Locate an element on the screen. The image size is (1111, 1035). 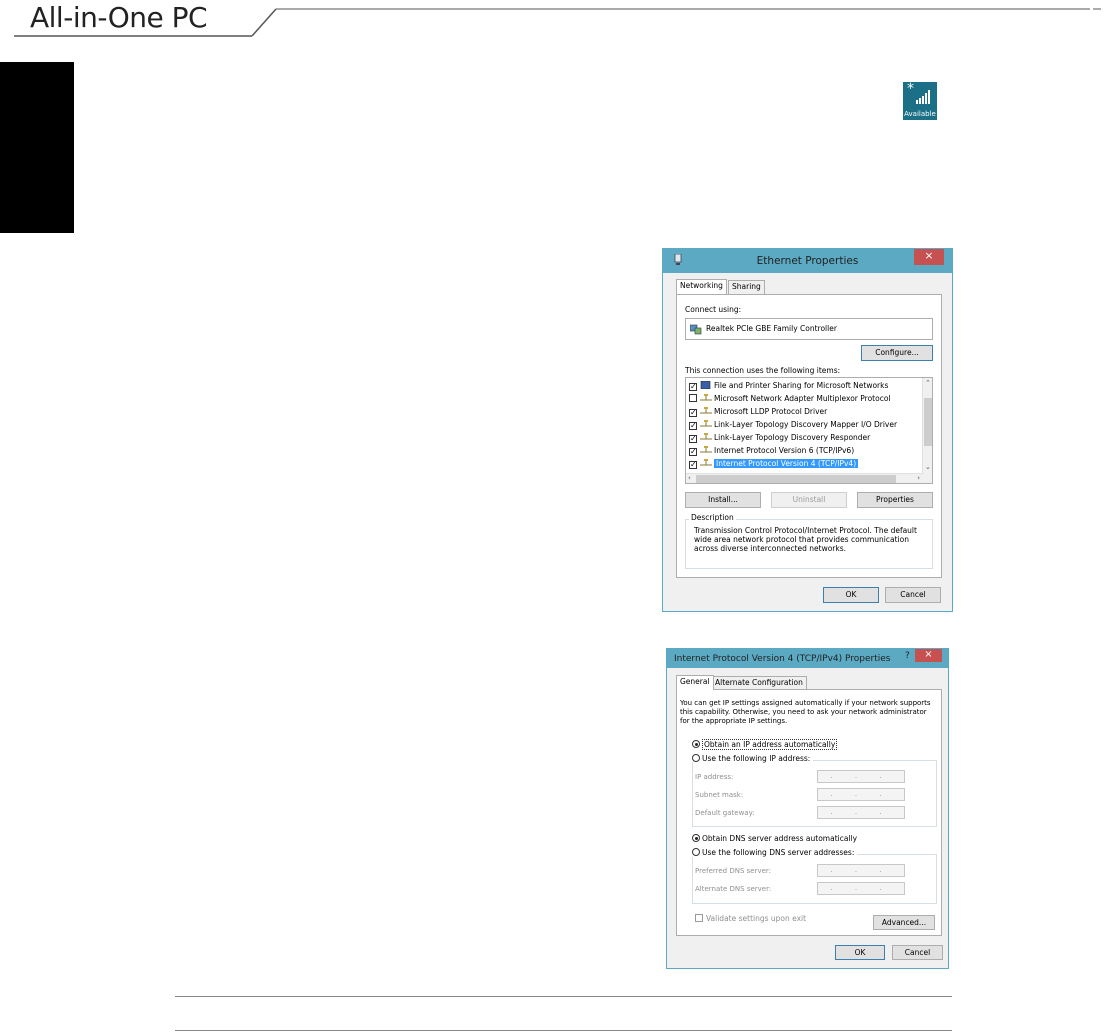
help-icon: ? is located at coordinates (907, 656).